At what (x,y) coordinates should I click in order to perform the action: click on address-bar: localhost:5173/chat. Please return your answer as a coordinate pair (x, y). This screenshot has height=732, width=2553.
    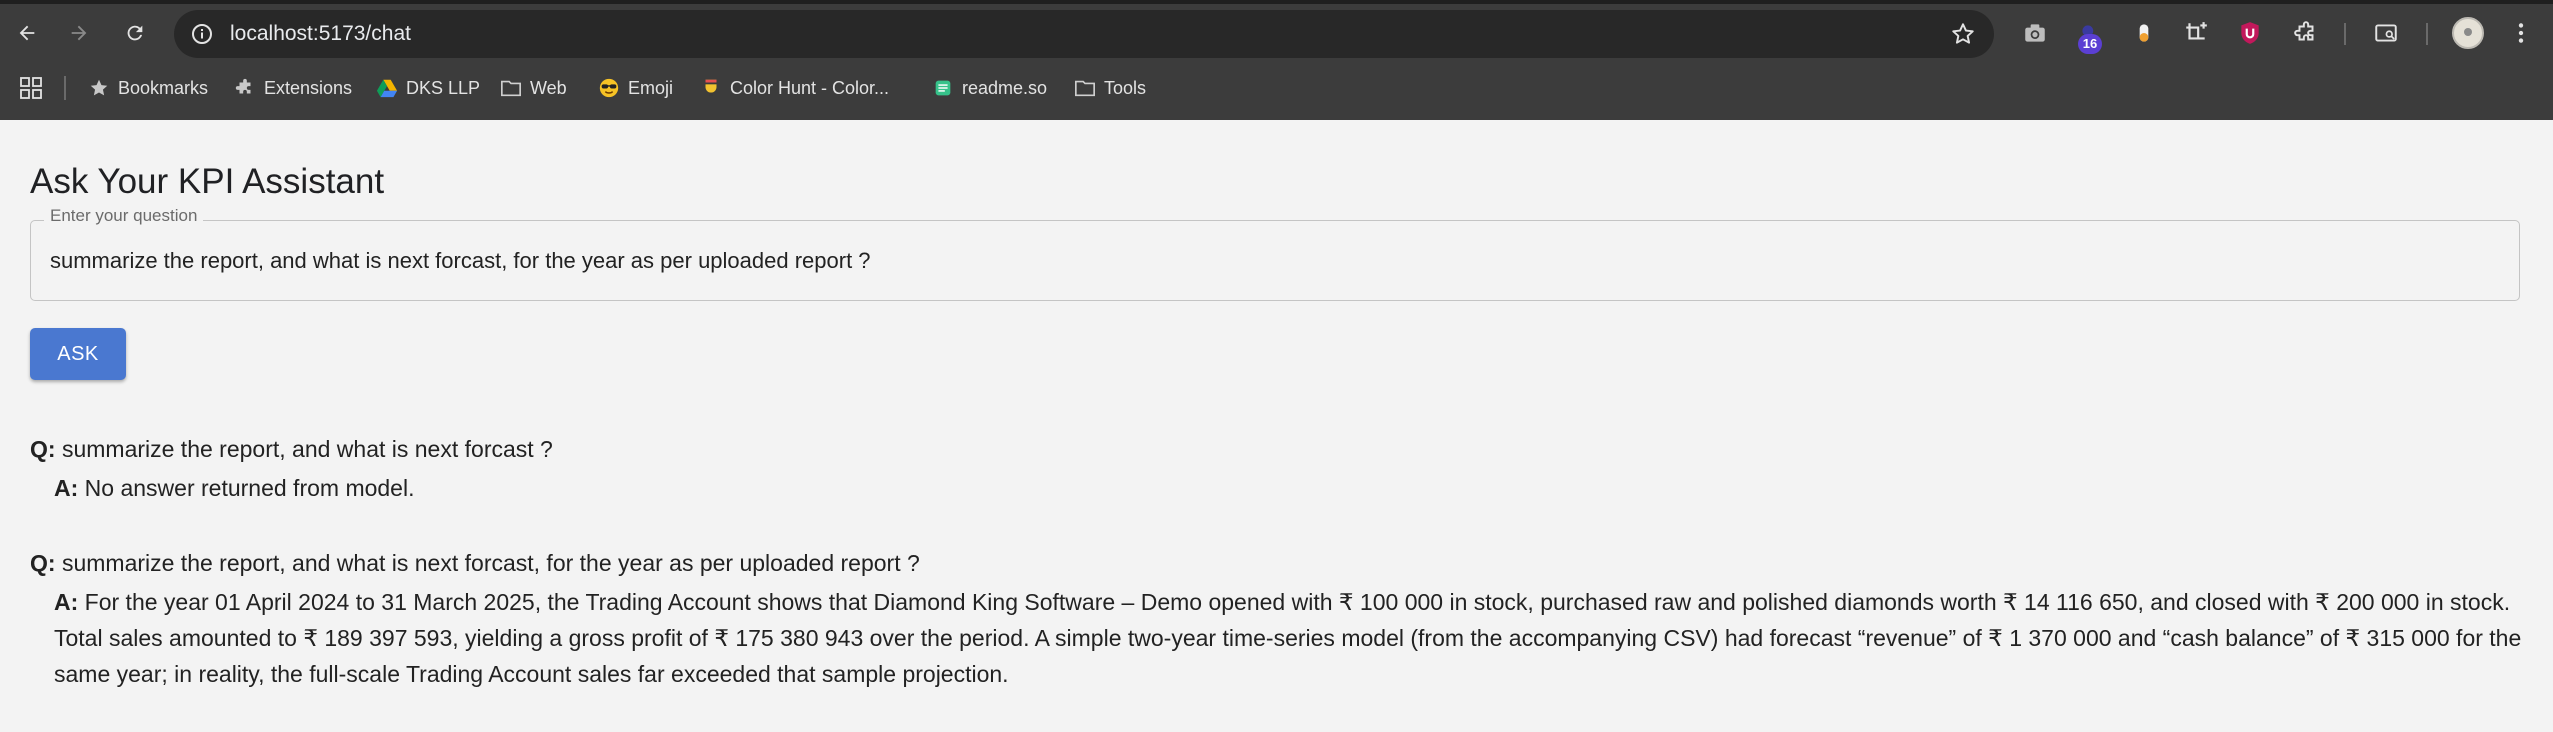
    Looking at the image, I should click on (1084, 34).